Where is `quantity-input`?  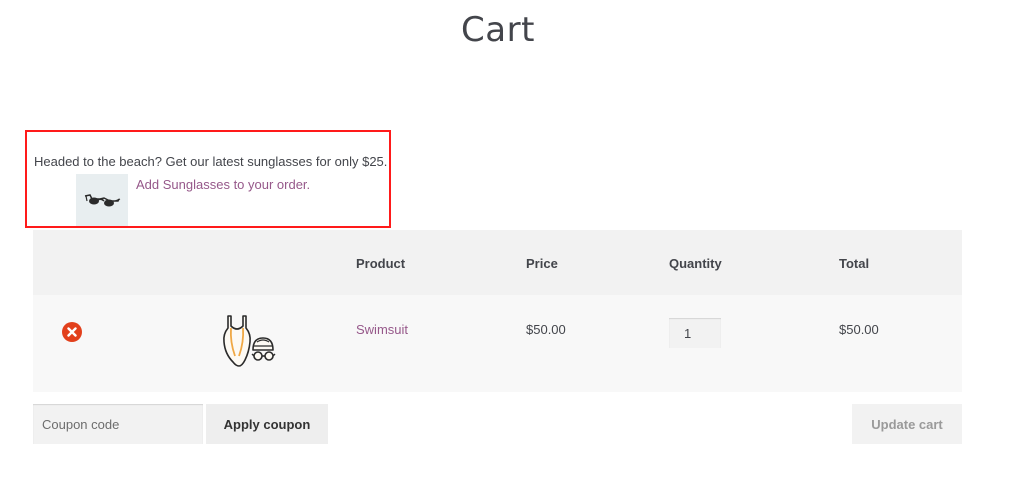
quantity-input is located at coordinates (695, 333).